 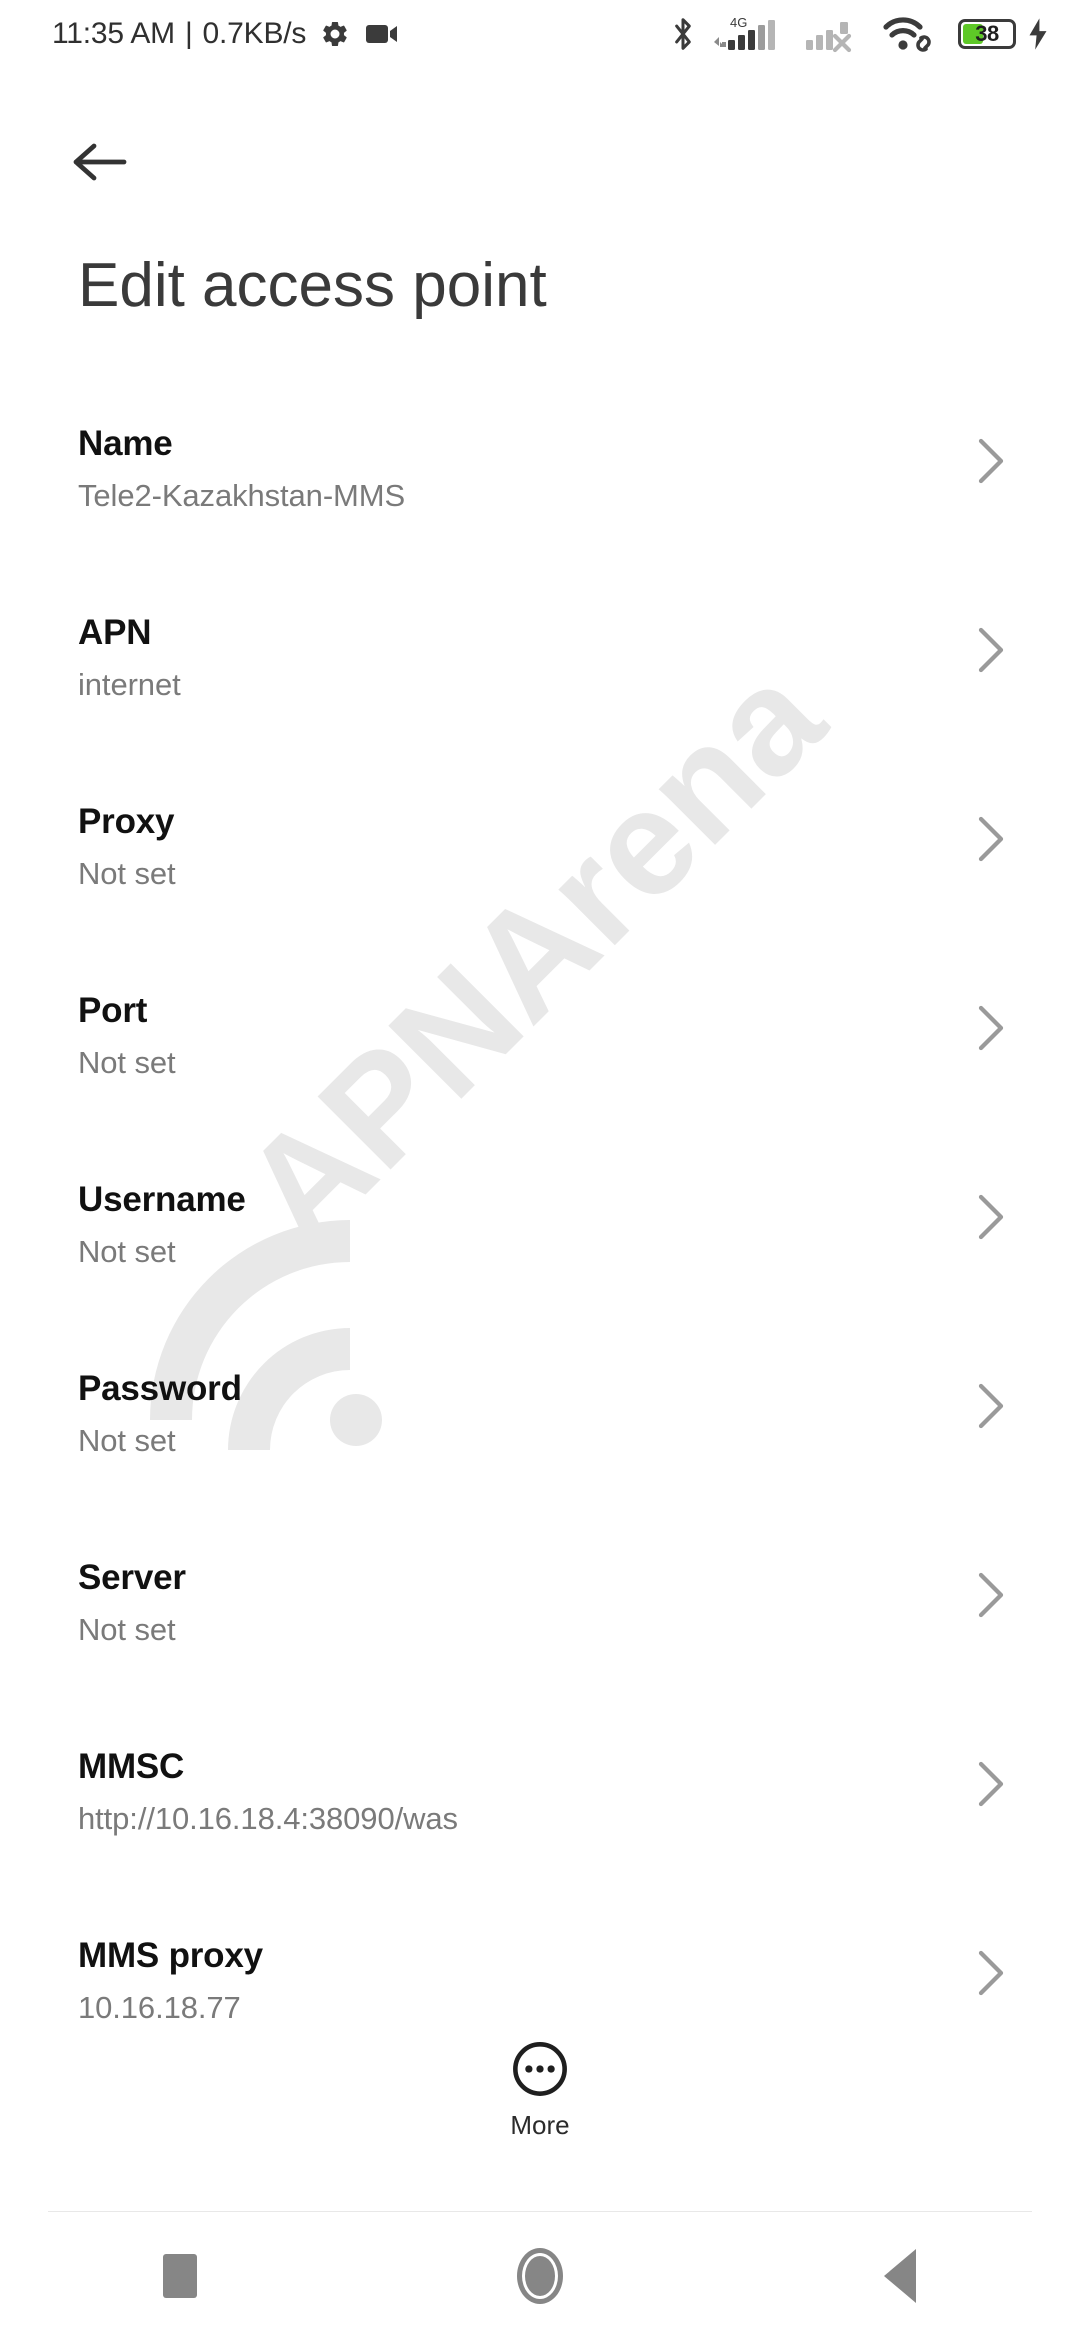 I want to click on battery-icon: 38, so click(x=987, y=34).